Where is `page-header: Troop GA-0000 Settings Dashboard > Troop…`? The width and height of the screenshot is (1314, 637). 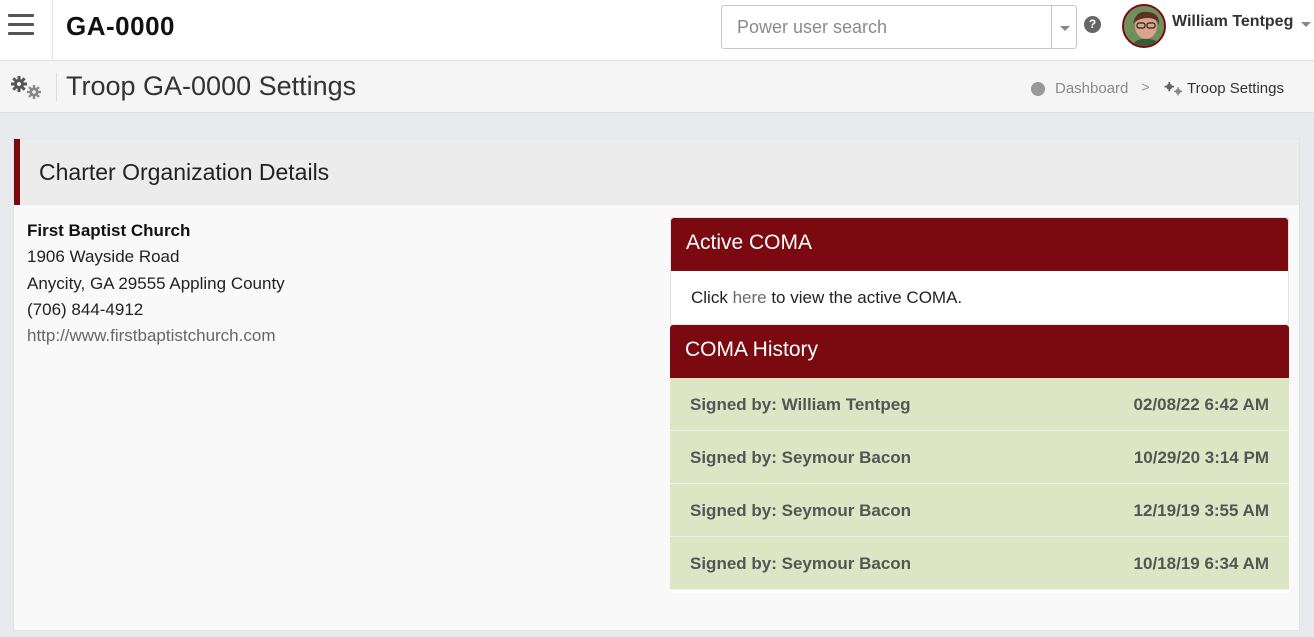
page-header: Troop GA-0000 Settings Dashboard > Troop… is located at coordinates (657, 87).